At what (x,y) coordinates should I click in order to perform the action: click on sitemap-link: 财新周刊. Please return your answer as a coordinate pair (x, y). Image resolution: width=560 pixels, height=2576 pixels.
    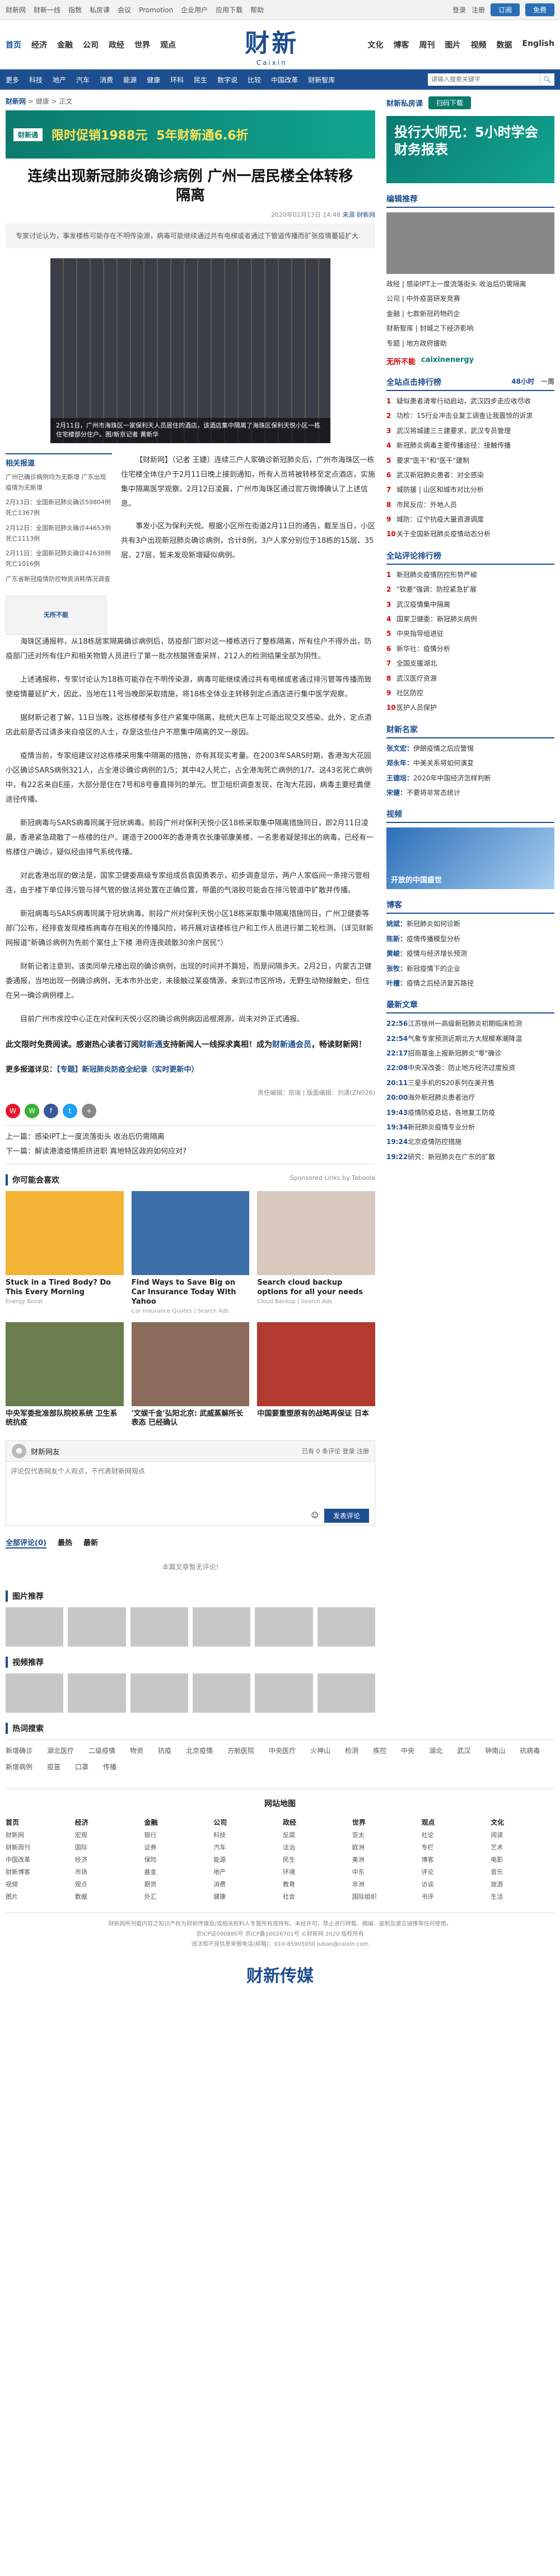
    Looking at the image, I should click on (38, 1848).